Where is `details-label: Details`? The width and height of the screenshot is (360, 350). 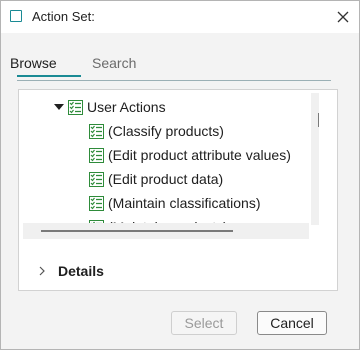
details-label: Details is located at coordinates (81, 271).